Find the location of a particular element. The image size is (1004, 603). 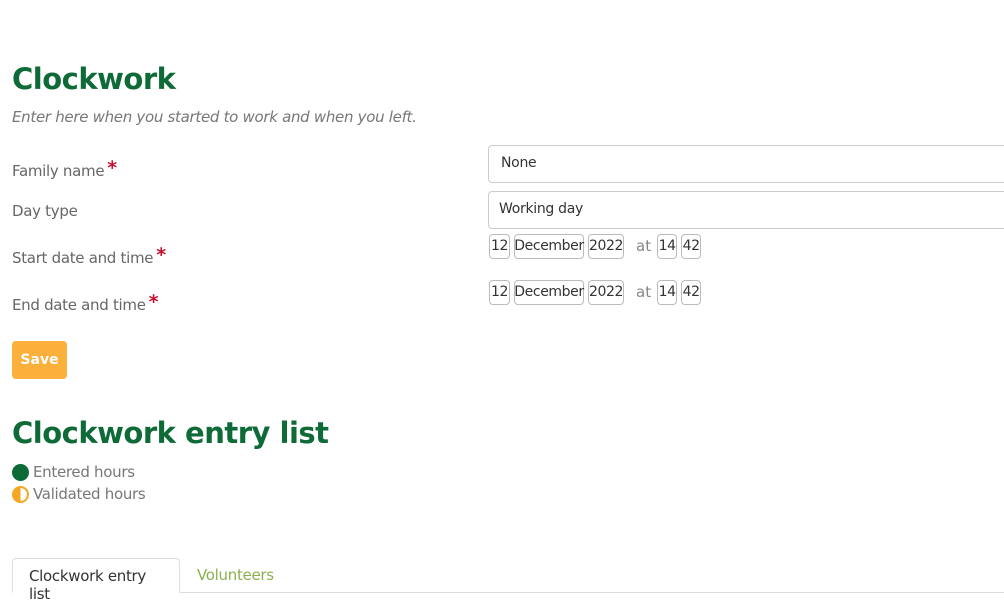

end-minute-field: 42 is located at coordinates (691, 292).